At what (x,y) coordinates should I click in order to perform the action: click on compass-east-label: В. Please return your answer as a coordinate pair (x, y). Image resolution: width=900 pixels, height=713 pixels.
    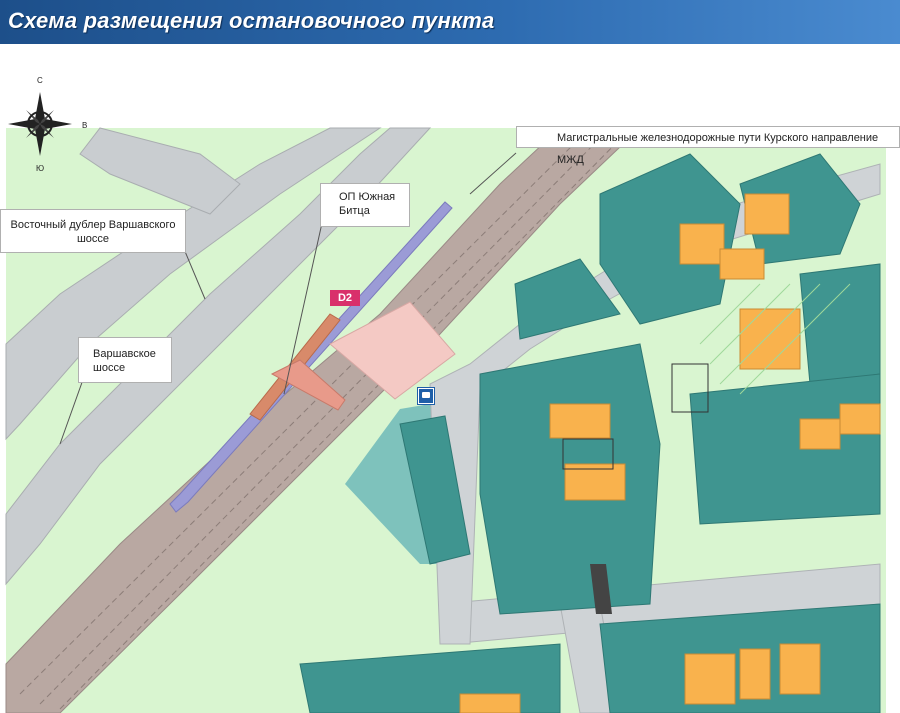
    Looking at the image, I should click on (85, 125).